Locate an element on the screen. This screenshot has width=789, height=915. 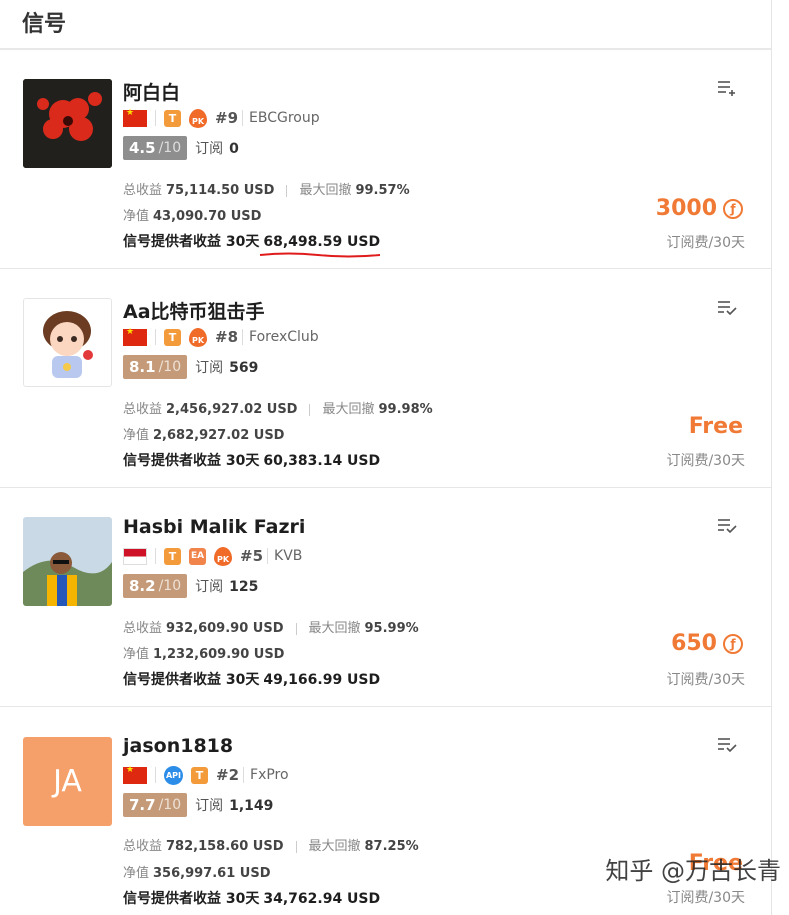
page-title: 信号 is located at coordinates (385, 25).